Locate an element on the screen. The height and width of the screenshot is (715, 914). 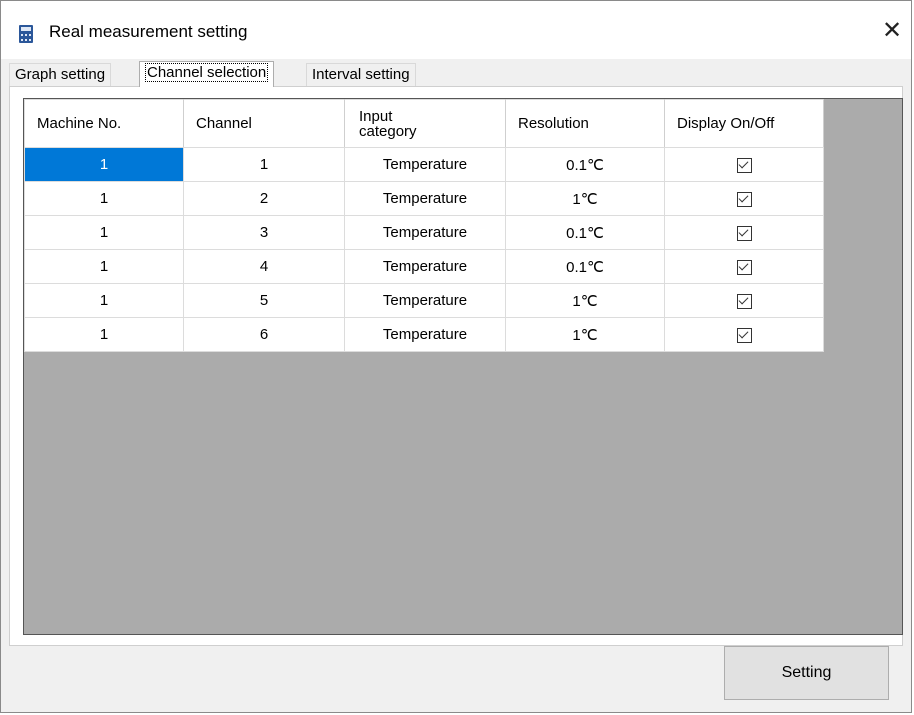
cell-channel: 5 is located at coordinates (264, 300).